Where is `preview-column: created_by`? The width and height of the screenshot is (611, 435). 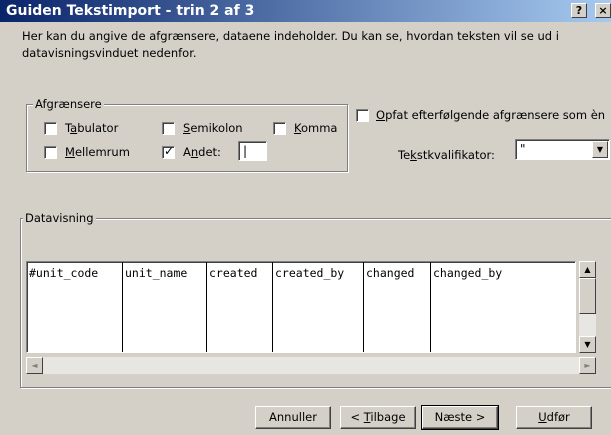 preview-column: created_by is located at coordinates (318, 307).